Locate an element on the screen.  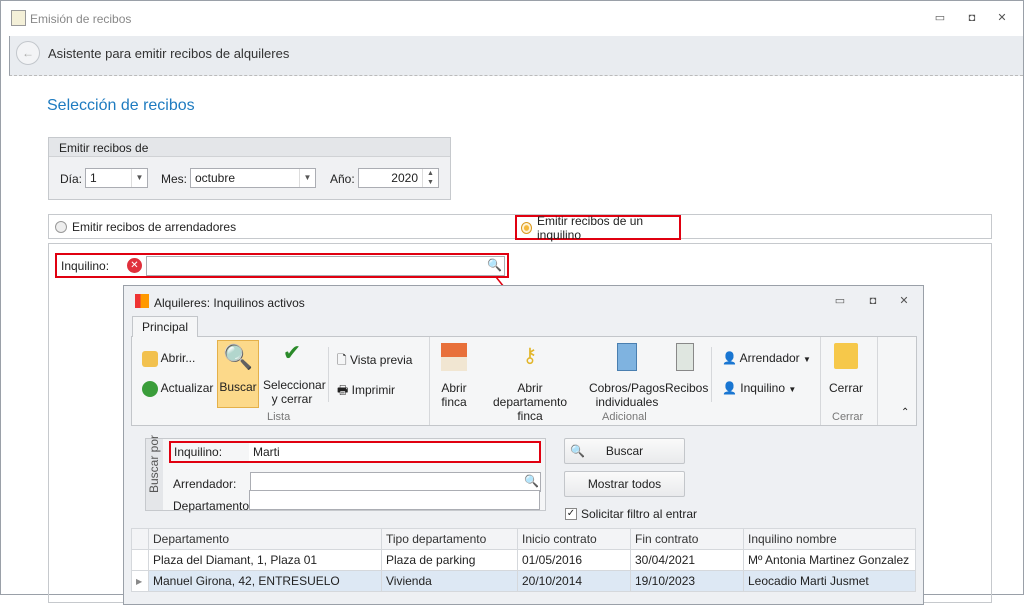
radio-arrendadores: Emitir recibos de arrendadores is located at coordinates (145, 227).